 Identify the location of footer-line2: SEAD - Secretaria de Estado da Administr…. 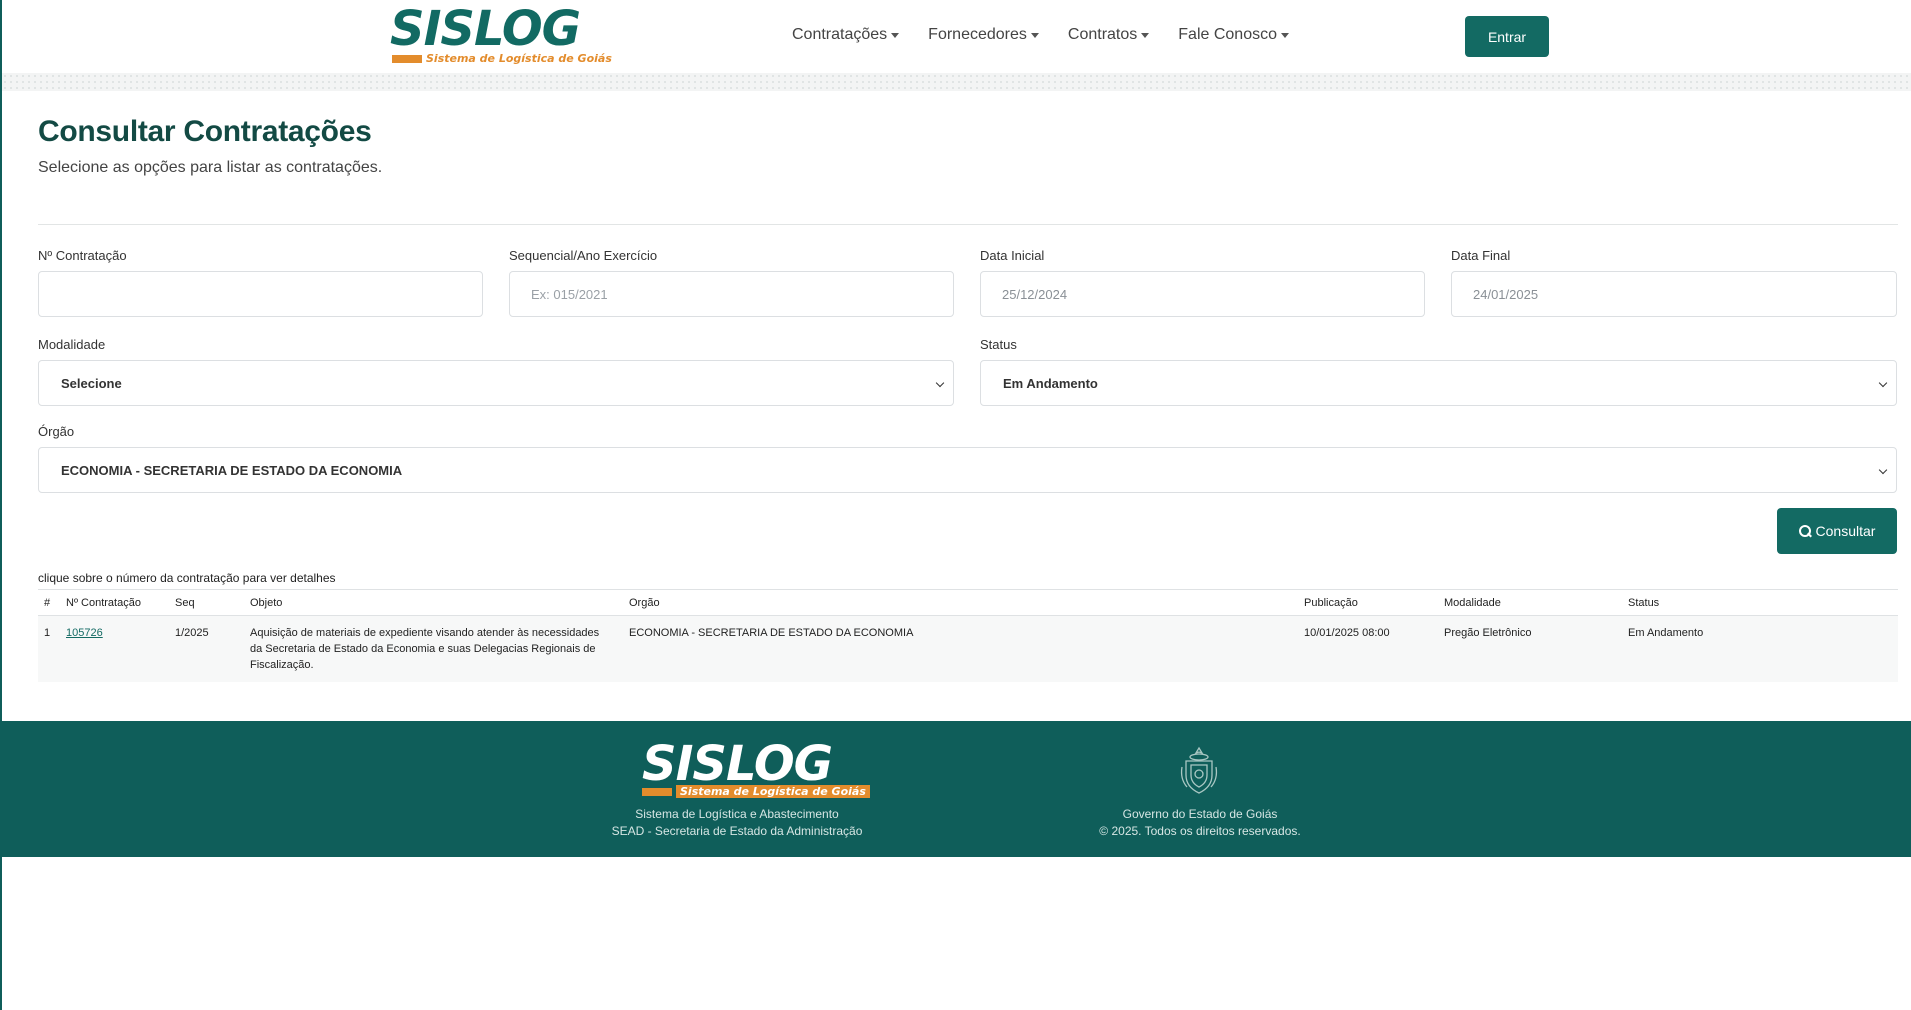
(737, 831).